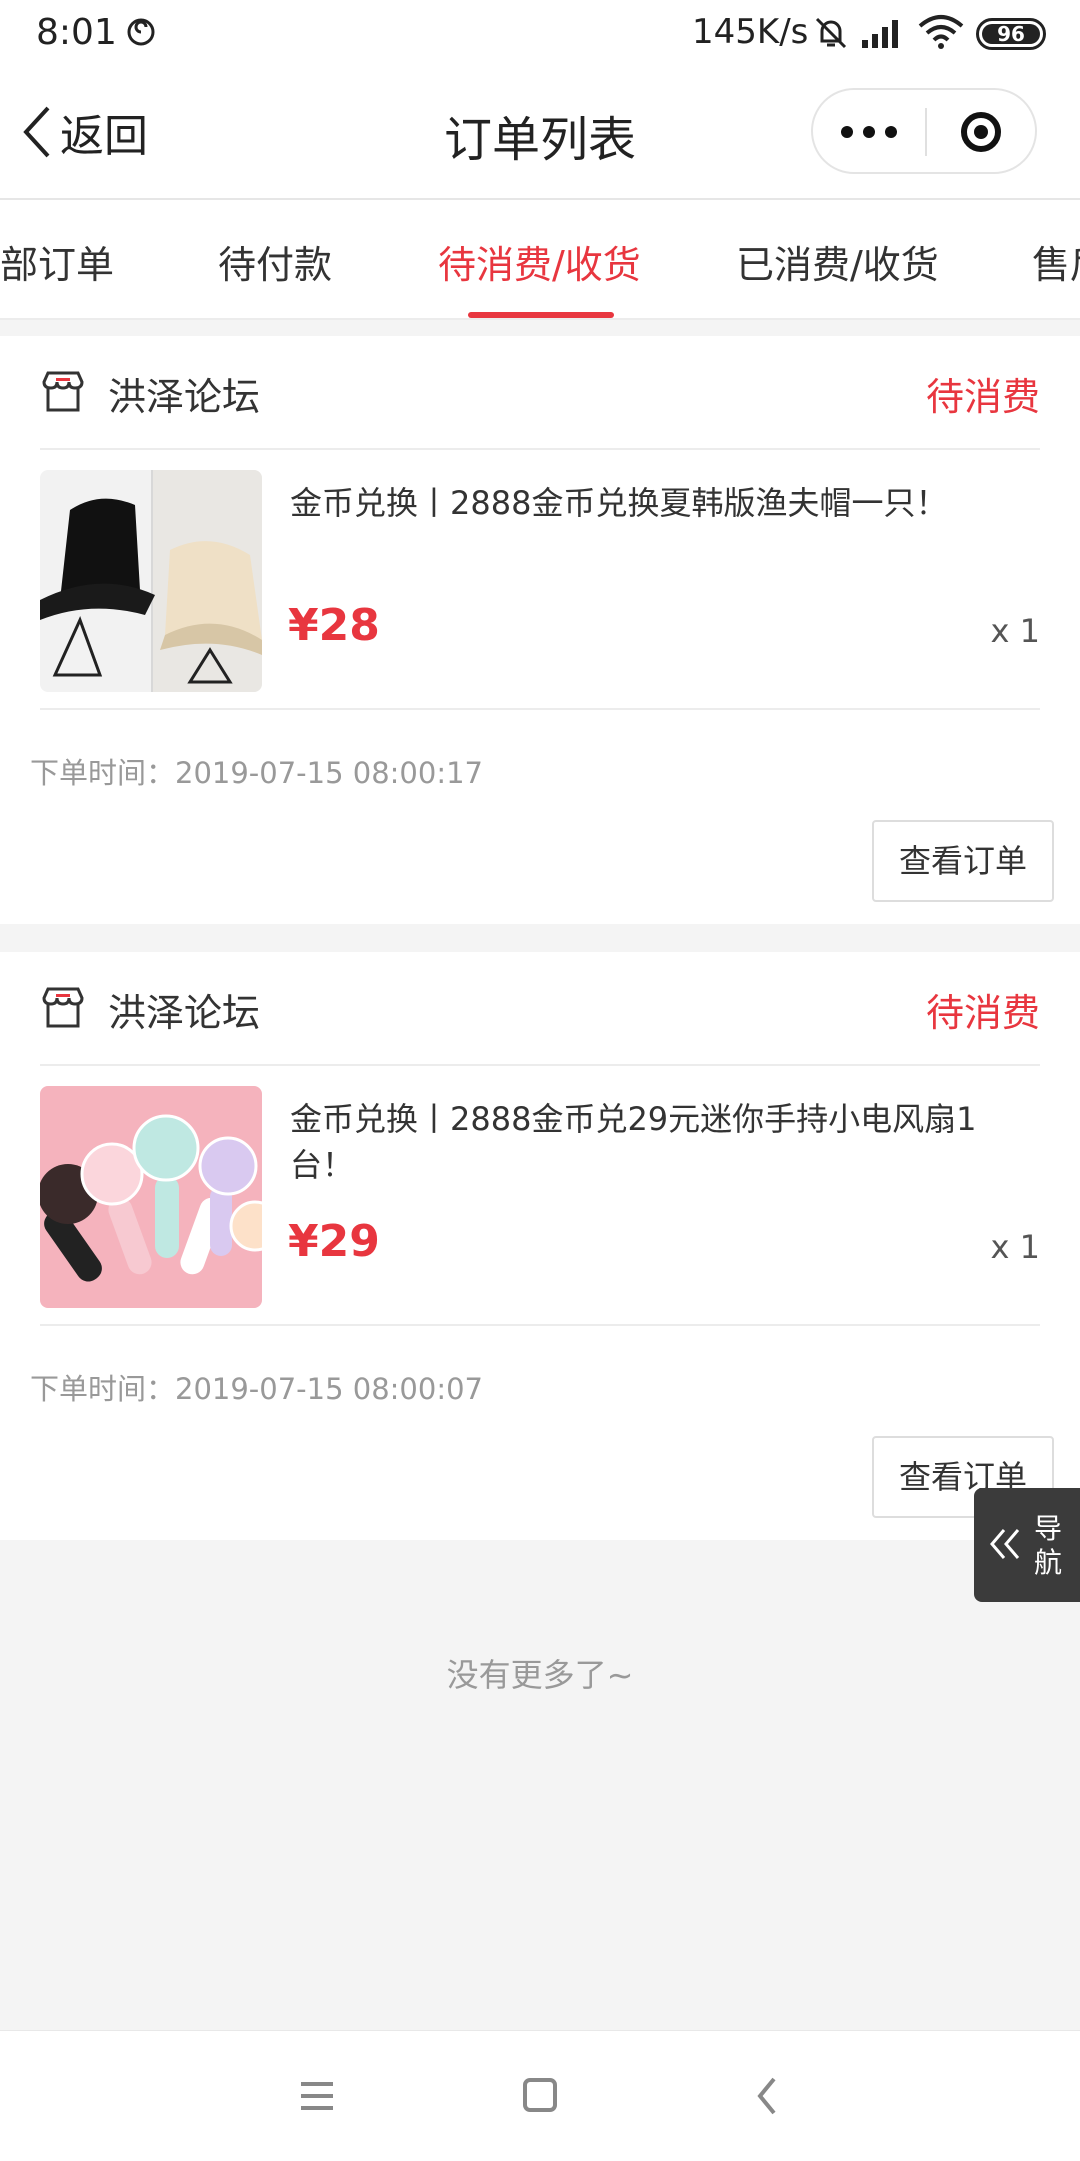  What do you see at coordinates (633, 1142) in the screenshot?
I see `product-title: 金币兑换丨2888金币兑29元迷你手持小电风扇1台！` at bounding box center [633, 1142].